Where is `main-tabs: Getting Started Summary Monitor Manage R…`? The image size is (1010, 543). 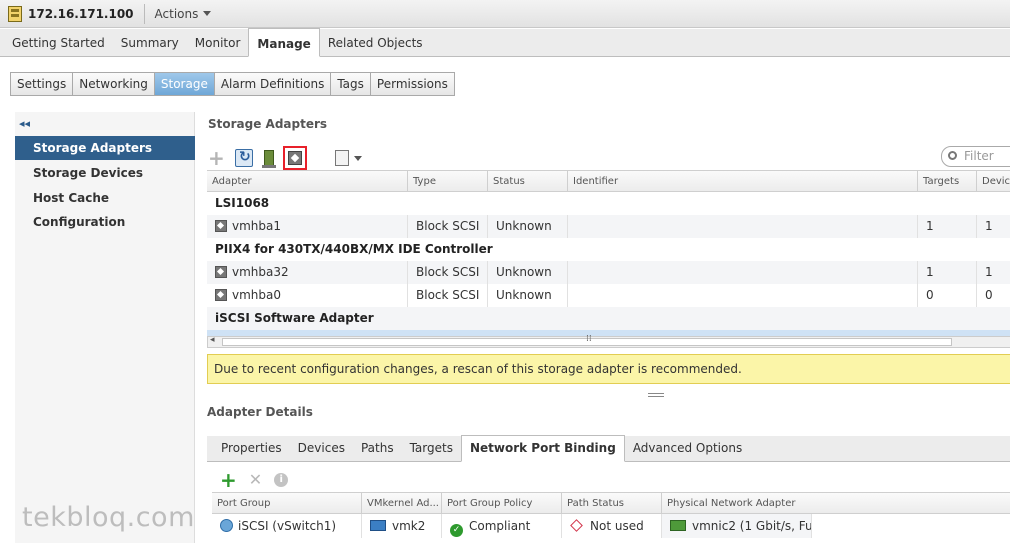
main-tabs: Getting Started Summary Monitor Manage R… is located at coordinates (505, 42).